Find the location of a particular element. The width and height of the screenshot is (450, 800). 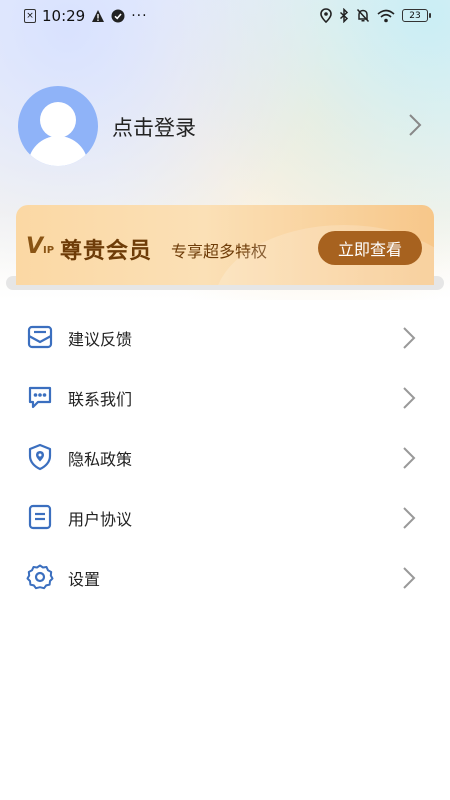

vip-logo-ip: IP is located at coordinates (49, 250).